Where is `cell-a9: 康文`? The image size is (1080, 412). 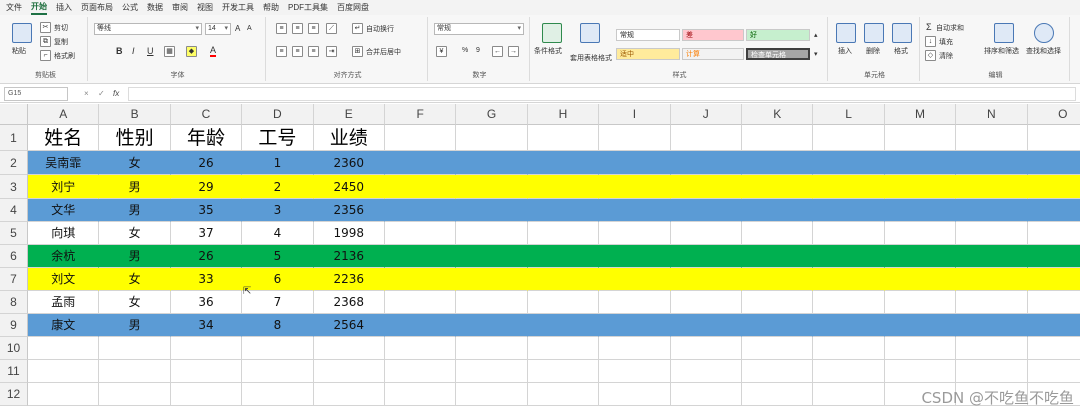
cell-a9: 康文 is located at coordinates (64, 325).